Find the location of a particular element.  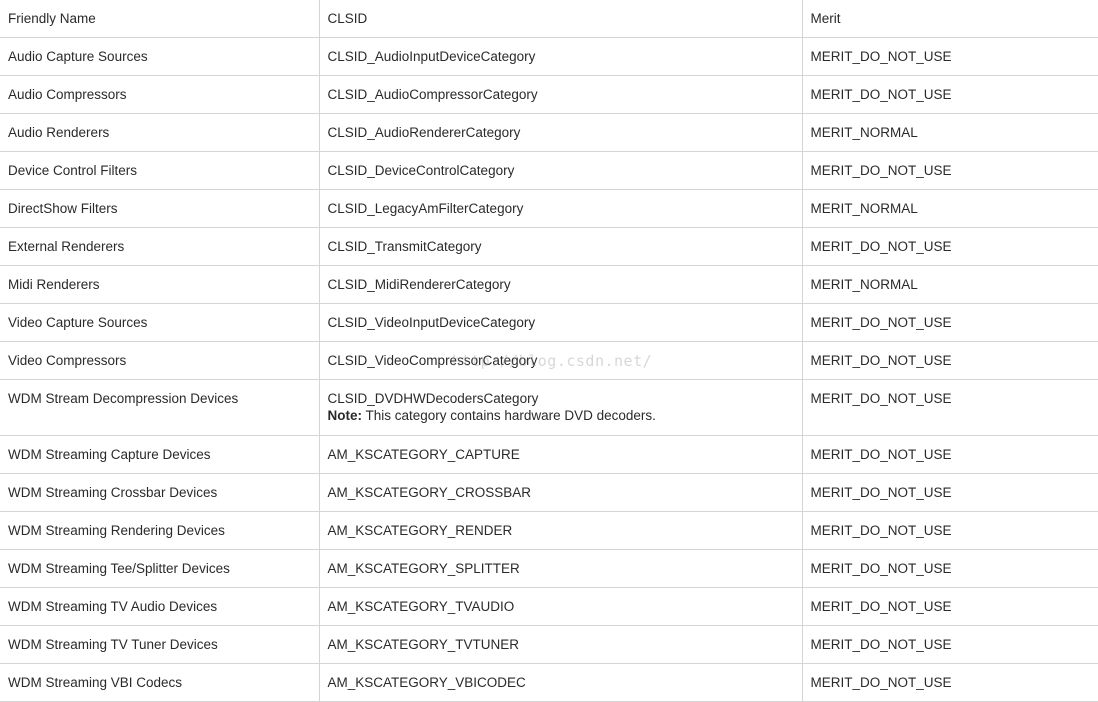

friendly-name-cell: WDM Streaming Tee/Splitter Devices is located at coordinates (160, 568).